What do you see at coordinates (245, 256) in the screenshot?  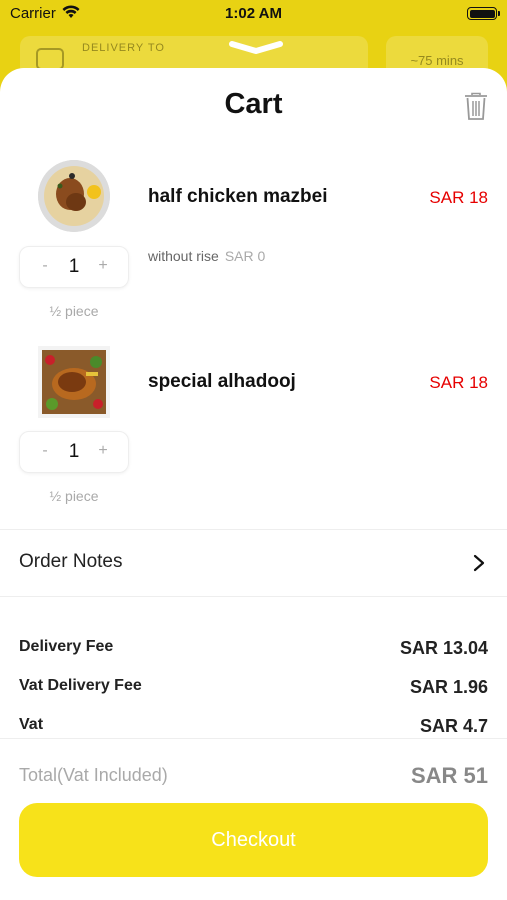 I see `item-option-price: SAR 0` at bounding box center [245, 256].